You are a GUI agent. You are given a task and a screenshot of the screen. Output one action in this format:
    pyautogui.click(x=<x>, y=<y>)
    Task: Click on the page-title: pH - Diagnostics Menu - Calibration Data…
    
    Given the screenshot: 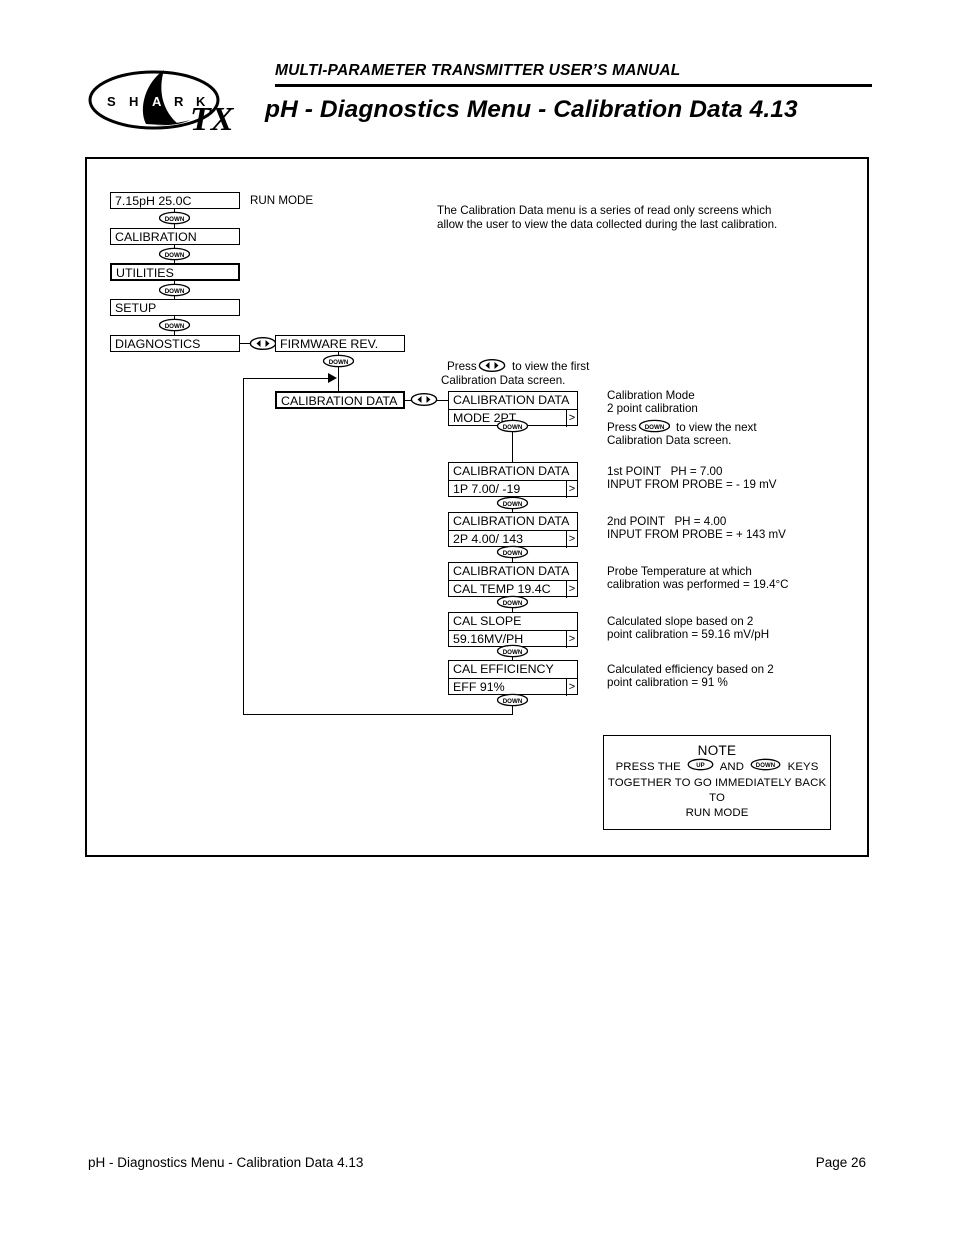 What is the action you would take?
    pyautogui.click(x=531, y=109)
    